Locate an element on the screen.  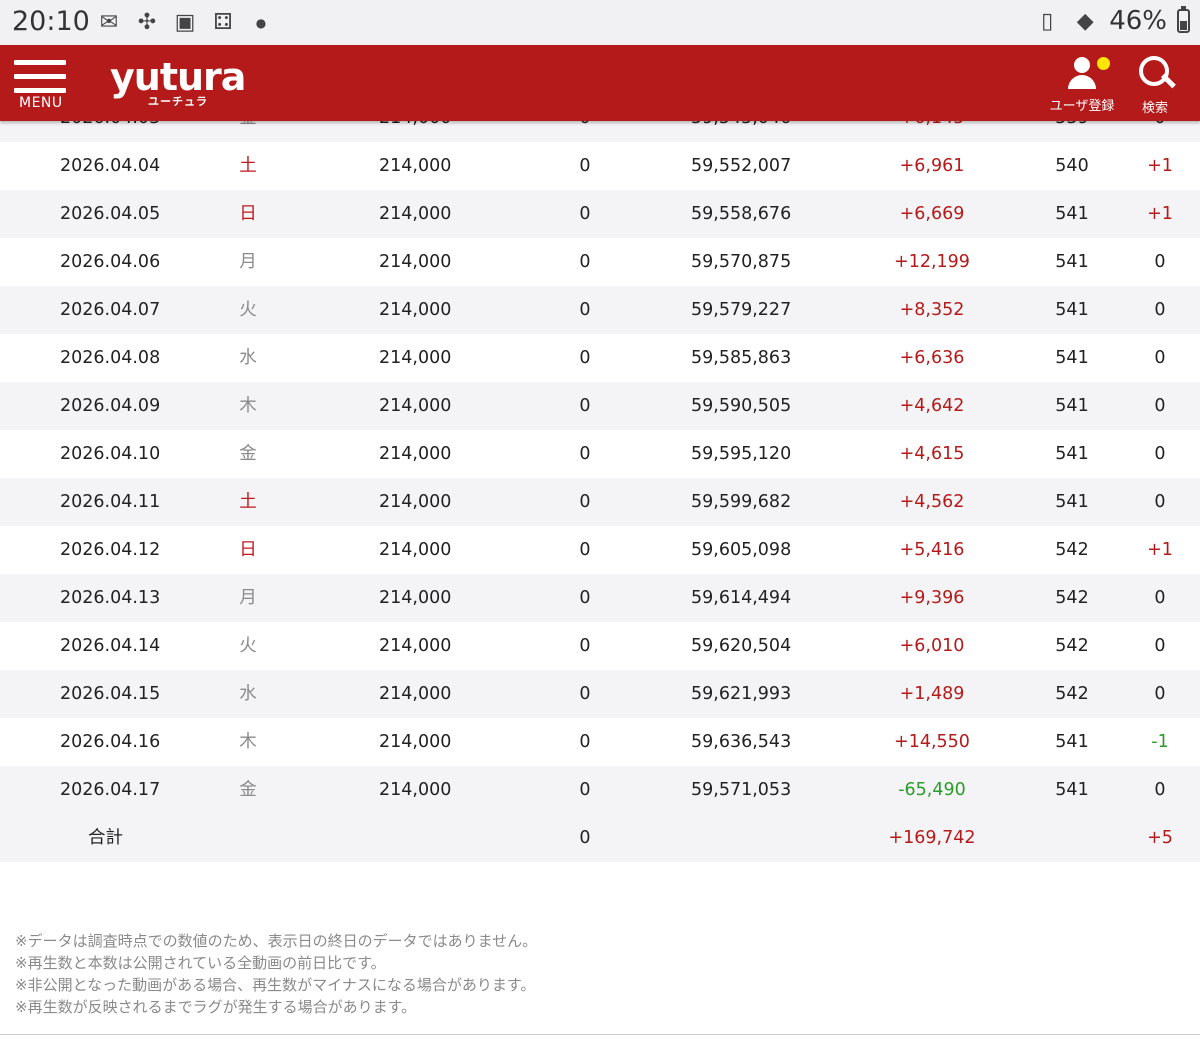
weekday-cell: 日 is located at coordinates (248, 550).